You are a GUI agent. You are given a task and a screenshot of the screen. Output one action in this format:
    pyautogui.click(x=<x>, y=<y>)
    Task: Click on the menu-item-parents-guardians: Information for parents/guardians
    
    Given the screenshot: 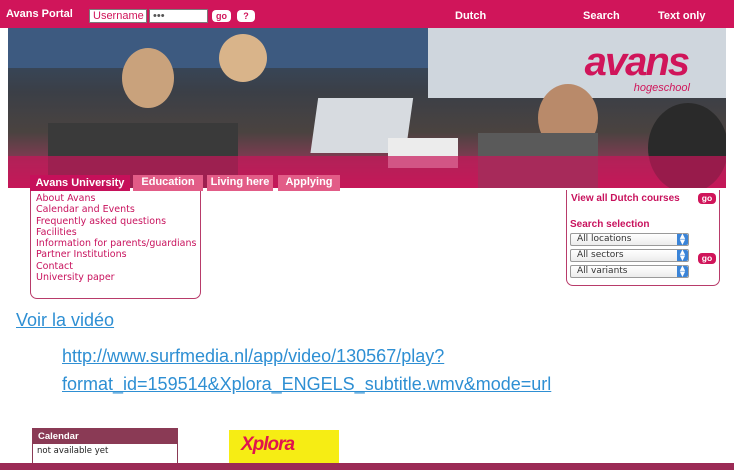 What is the action you would take?
    pyautogui.click(x=118, y=243)
    